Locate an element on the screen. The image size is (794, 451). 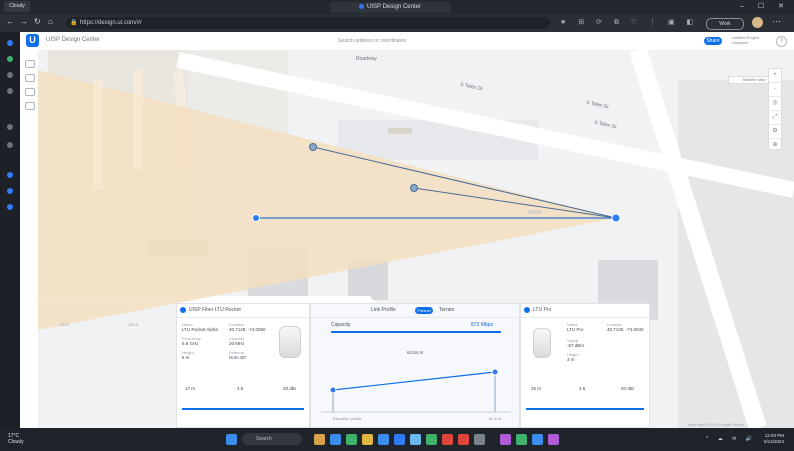
share-button: Share is located at coordinates (713, 41).